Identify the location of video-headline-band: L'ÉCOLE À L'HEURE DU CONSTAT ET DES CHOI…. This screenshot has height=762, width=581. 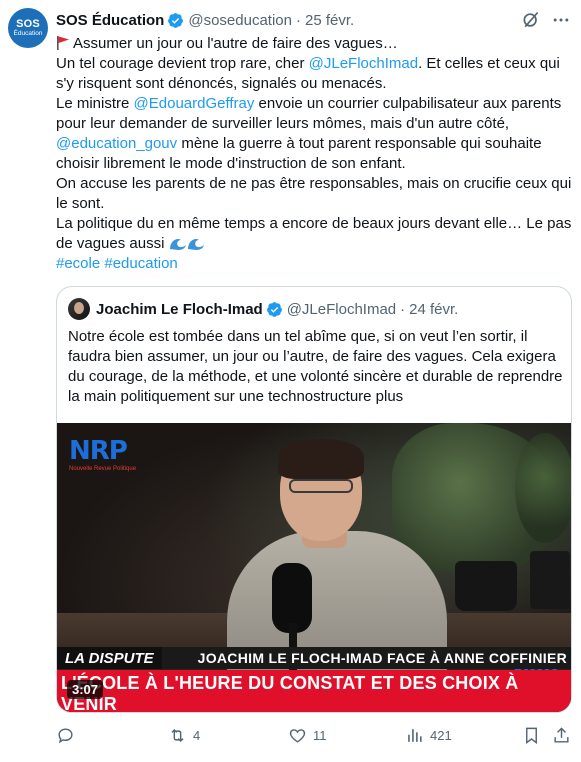
(314, 691).